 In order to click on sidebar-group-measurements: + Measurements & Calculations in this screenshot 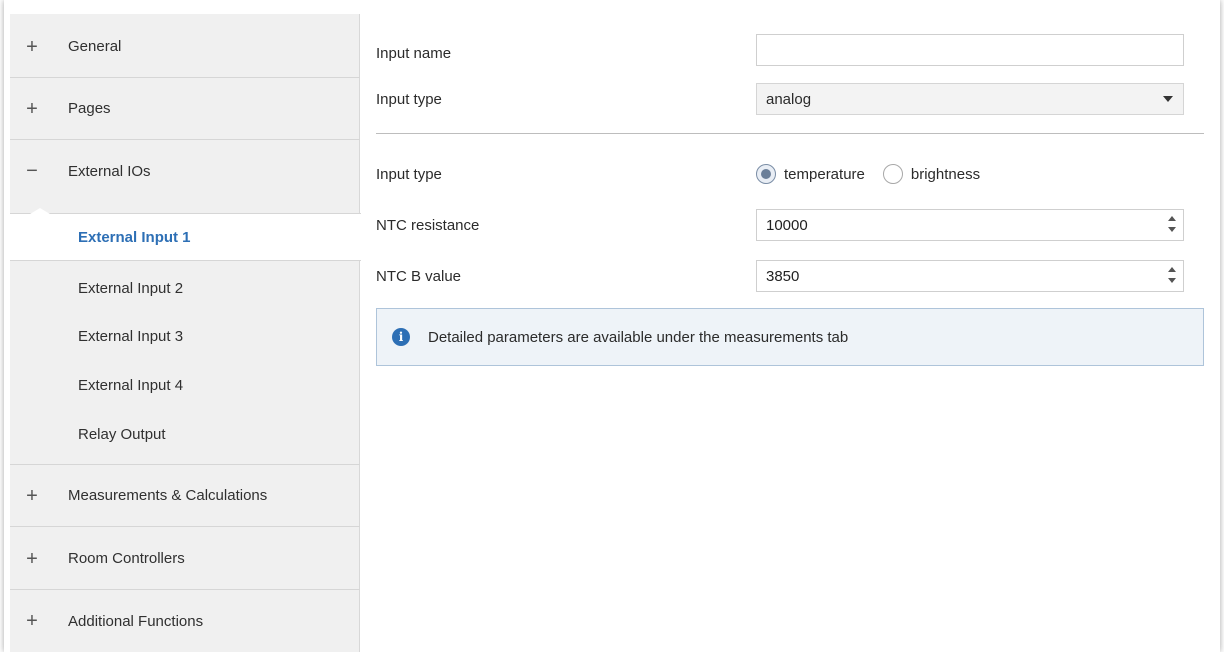, I will do `click(185, 495)`.